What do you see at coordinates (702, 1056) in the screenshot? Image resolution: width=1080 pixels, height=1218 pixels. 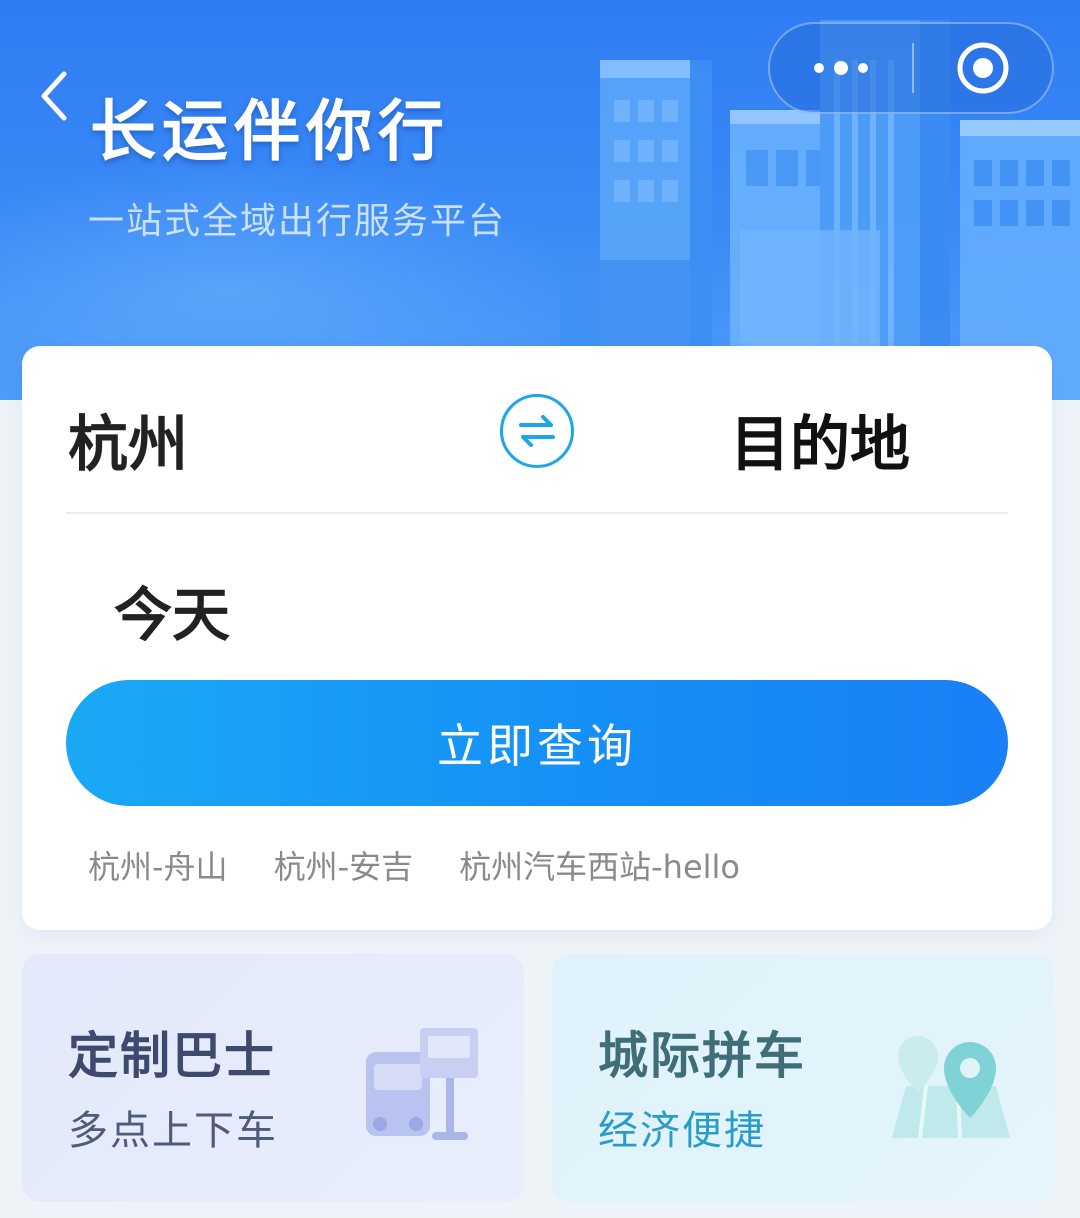 I see `service-title: 城际拼车` at bounding box center [702, 1056].